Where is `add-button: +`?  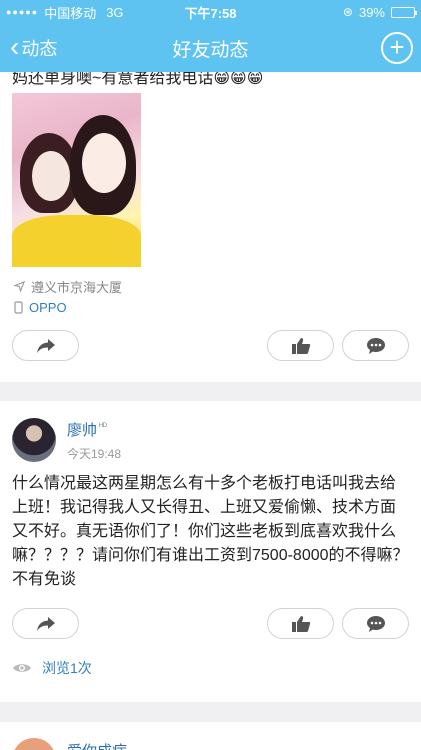 add-button: + is located at coordinates (397, 48).